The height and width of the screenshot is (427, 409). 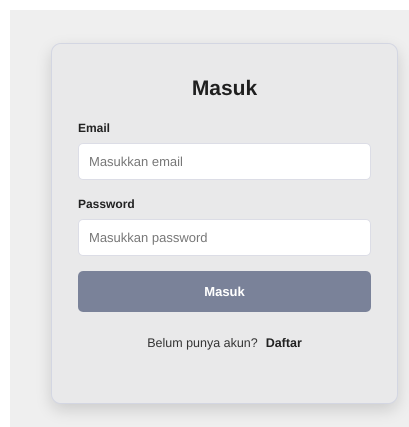 I want to click on password-field: Masukkan password, so click(x=224, y=237).